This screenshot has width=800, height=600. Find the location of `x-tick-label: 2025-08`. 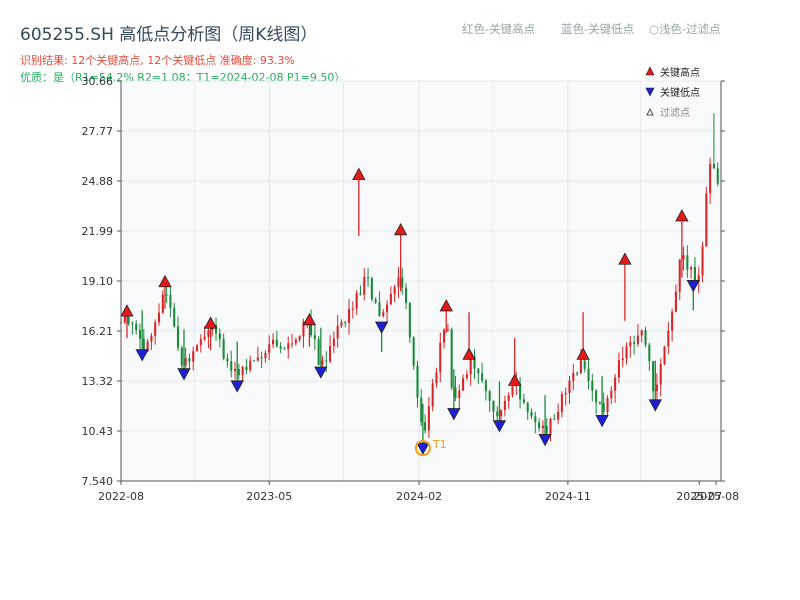

x-tick-label: 2025-08 is located at coordinates (716, 496).